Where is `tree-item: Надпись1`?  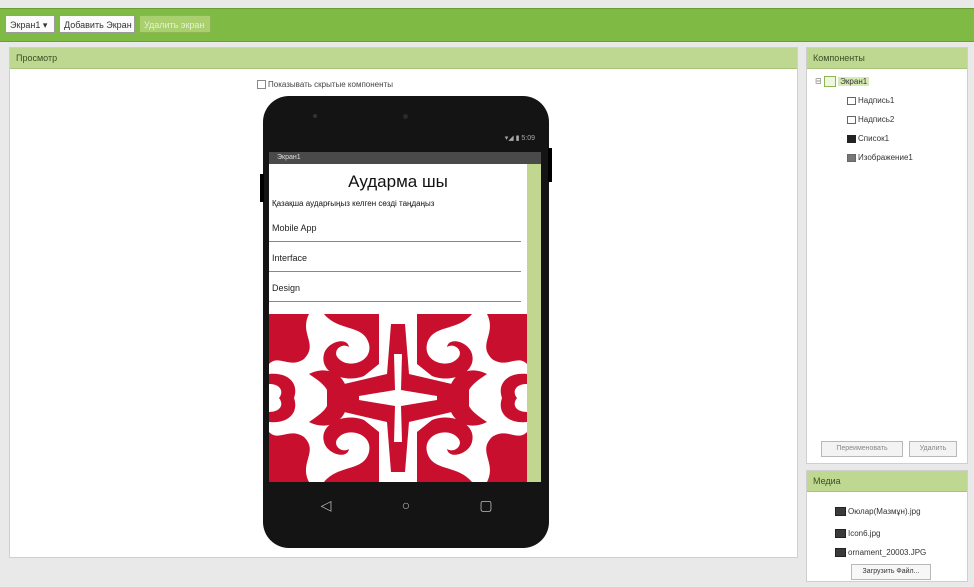
tree-item: Надпись1 is located at coordinates (870, 100).